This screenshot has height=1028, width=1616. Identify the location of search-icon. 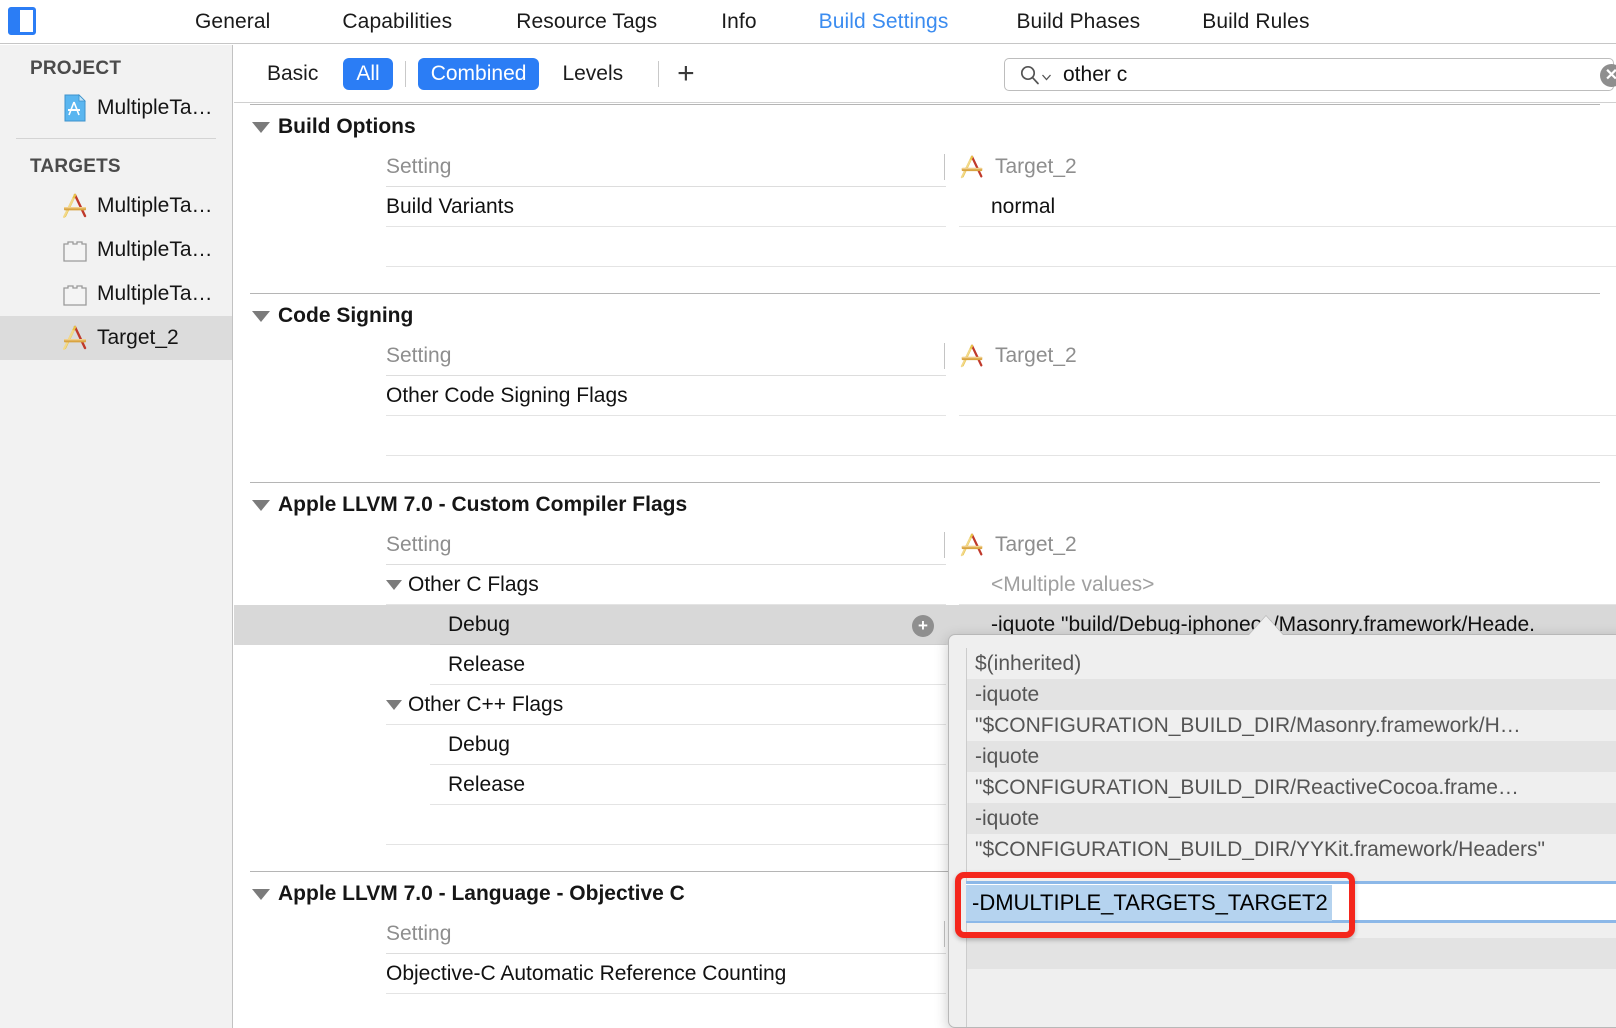
(1035, 75).